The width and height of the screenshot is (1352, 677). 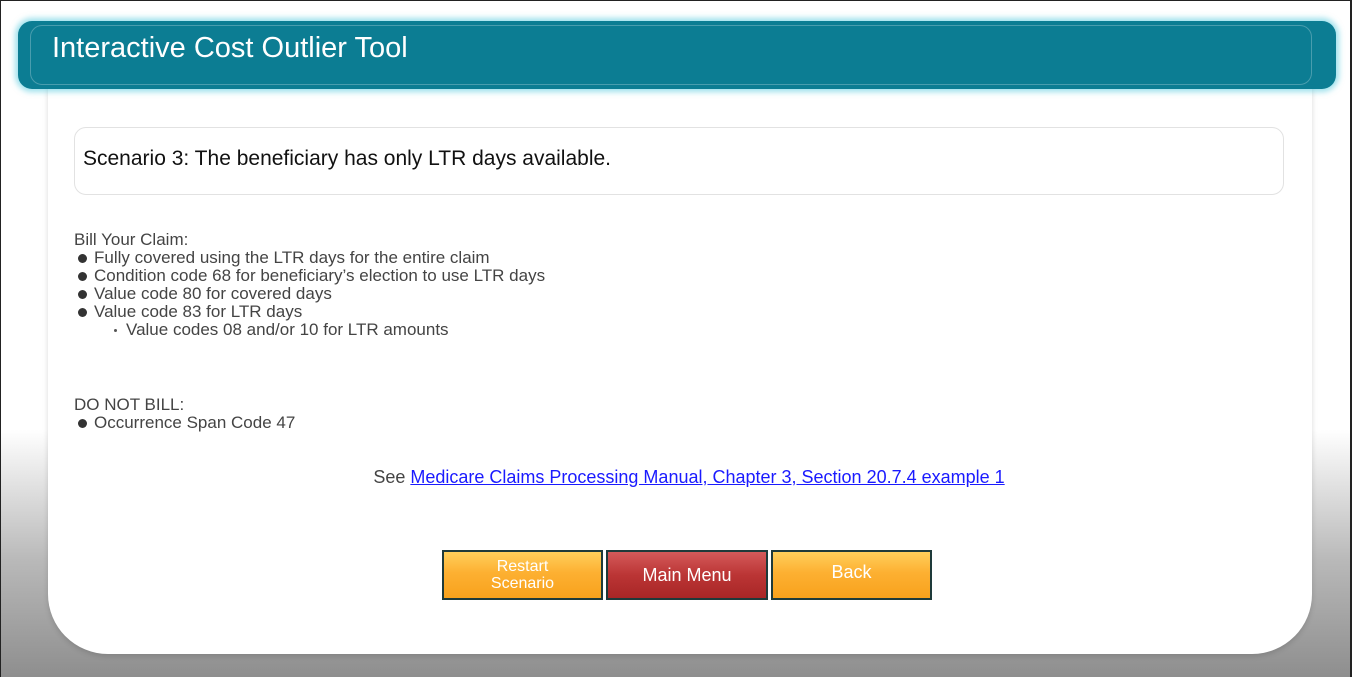 I want to click on main-menu-button: Main Menu, so click(x=687, y=575).